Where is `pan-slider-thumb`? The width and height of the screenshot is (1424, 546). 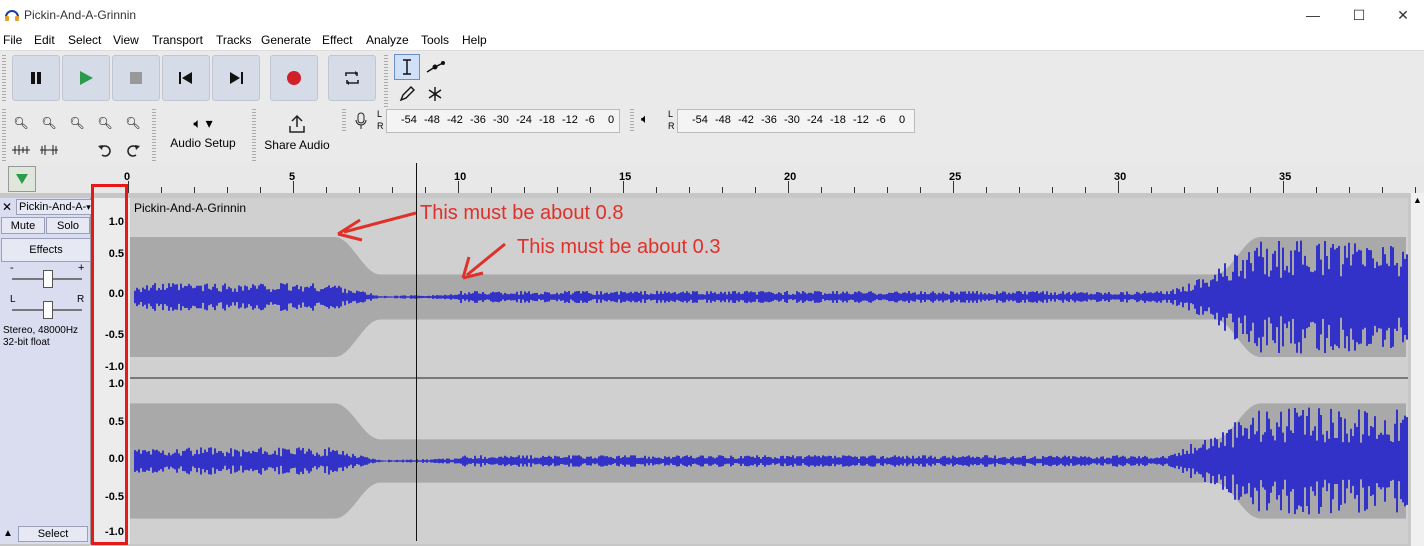
pan-slider-thumb is located at coordinates (48, 310).